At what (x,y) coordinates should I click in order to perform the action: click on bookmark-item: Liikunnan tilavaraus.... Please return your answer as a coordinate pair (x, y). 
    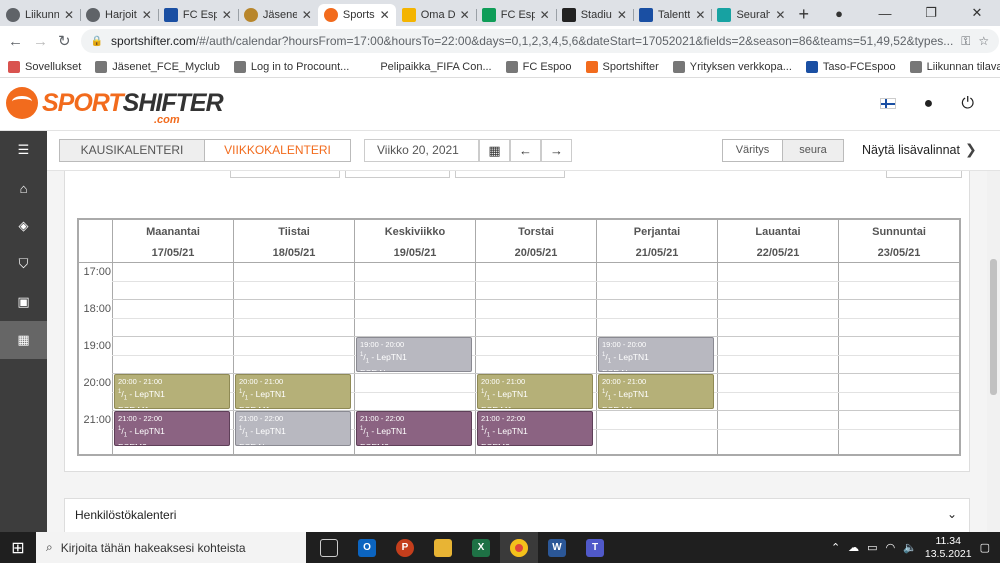
    Looking at the image, I should click on (954, 66).